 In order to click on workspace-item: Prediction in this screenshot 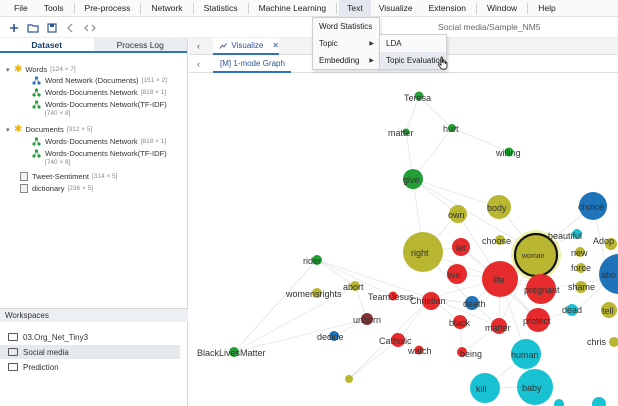, I will do `click(90, 367)`.